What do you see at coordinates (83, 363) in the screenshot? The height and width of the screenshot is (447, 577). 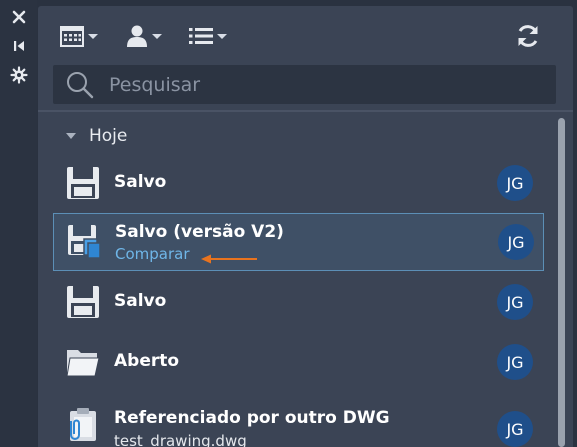 I see `open-folder-icon` at bounding box center [83, 363].